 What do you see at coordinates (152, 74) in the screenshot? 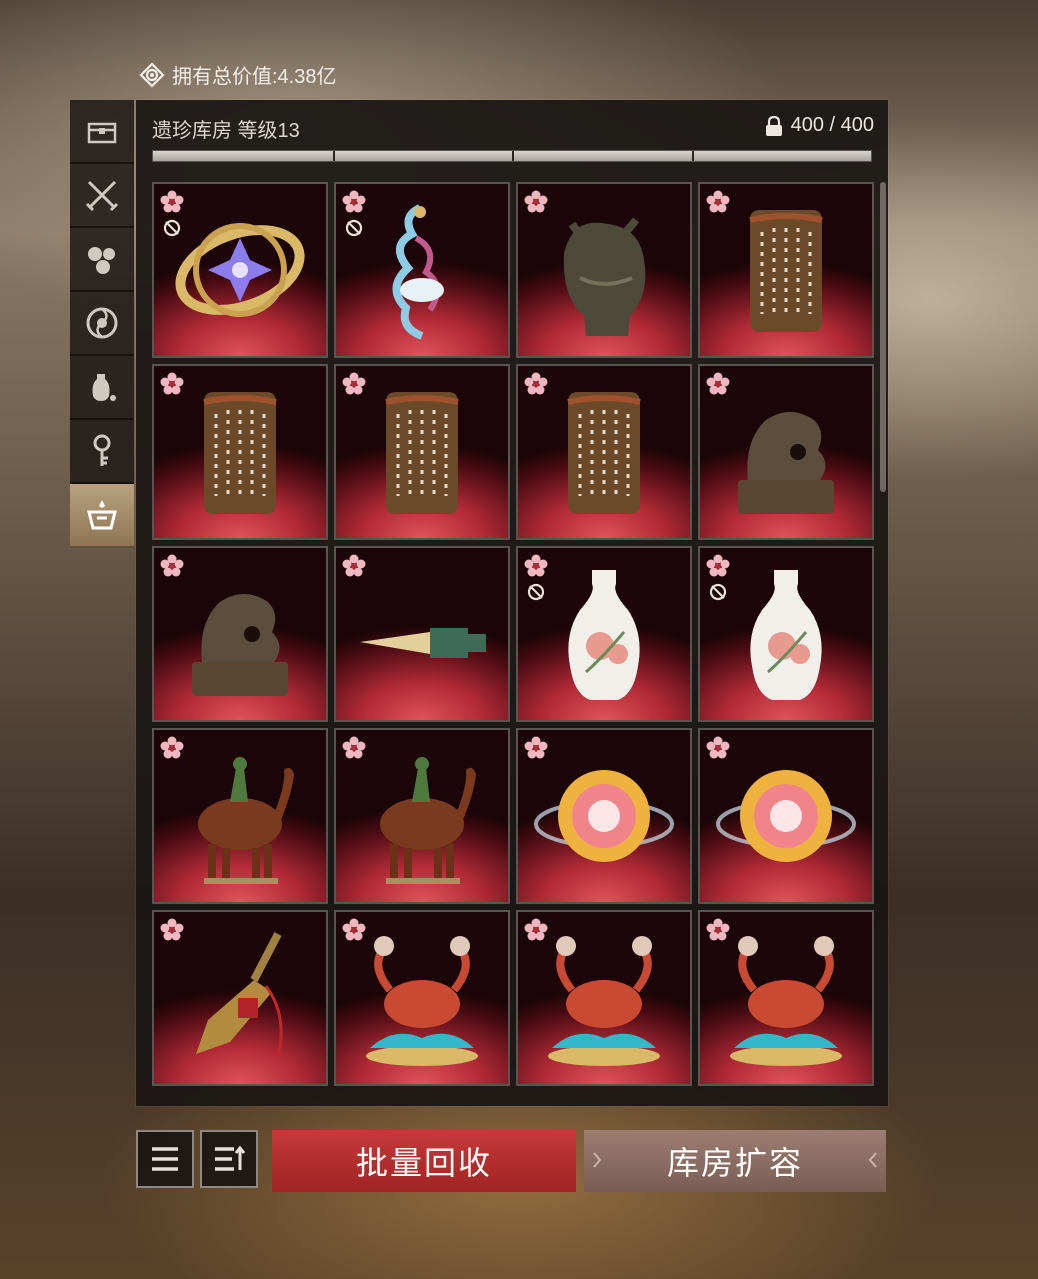
I see `eye-icon` at bounding box center [152, 74].